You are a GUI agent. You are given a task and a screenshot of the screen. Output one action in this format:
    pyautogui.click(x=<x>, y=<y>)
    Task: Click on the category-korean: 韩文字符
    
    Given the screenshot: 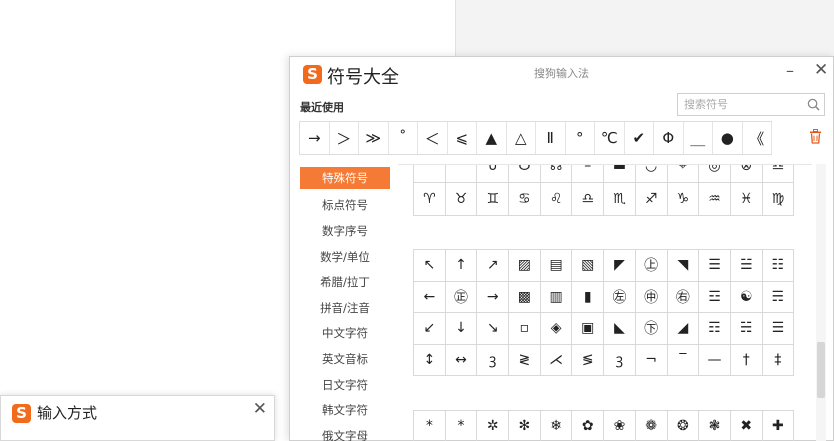 What is the action you would take?
    pyautogui.click(x=345, y=410)
    